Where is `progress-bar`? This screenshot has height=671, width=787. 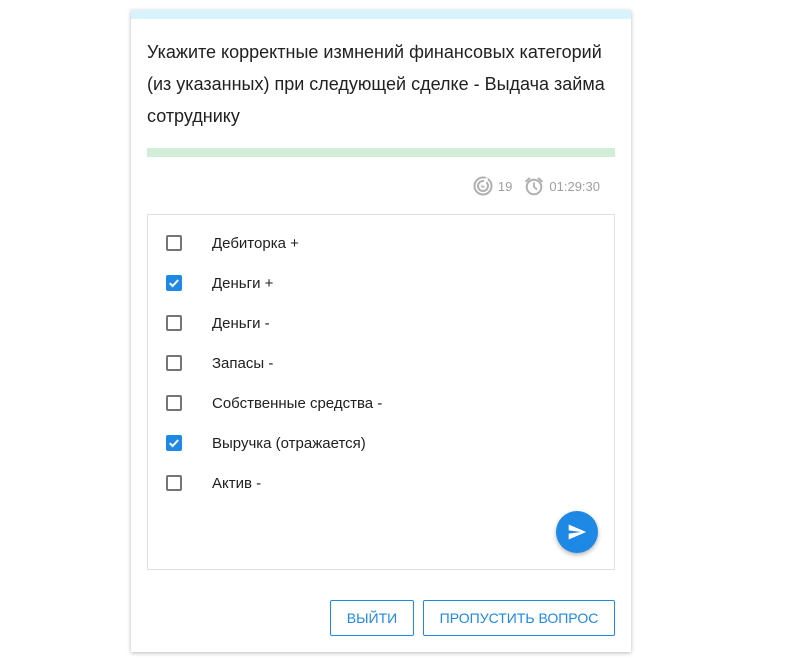
progress-bar is located at coordinates (381, 152).